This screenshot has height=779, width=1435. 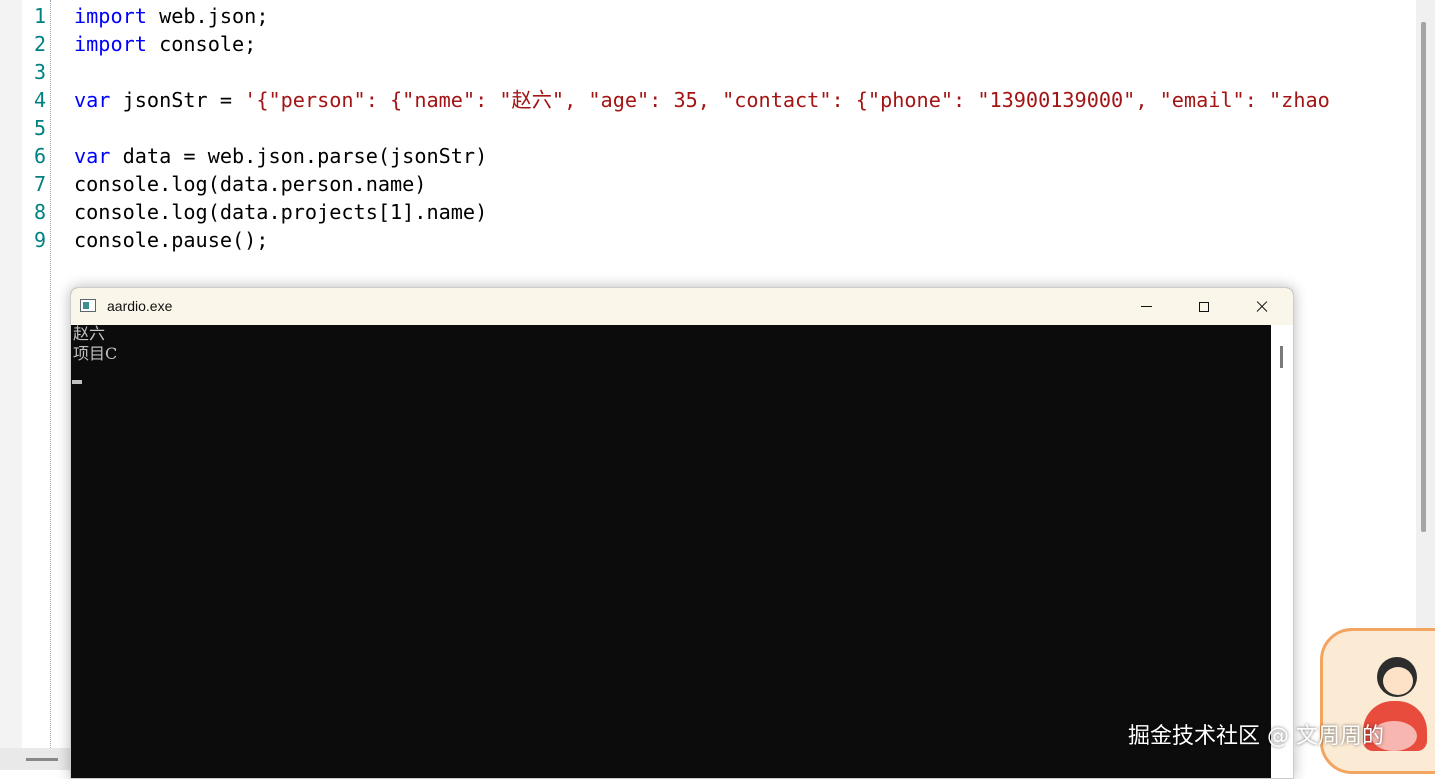 What do you see at coordinates (1282, 551) in the screenshot?
I see `console-scrollbar` at bounding box center [1282, 551].